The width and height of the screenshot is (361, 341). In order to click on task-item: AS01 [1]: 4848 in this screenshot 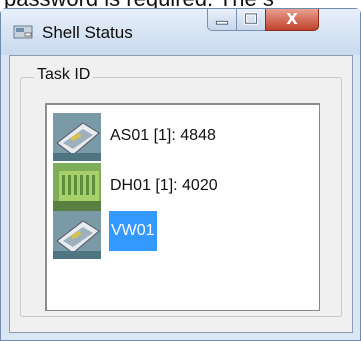, I will do `click(183, 137)`.